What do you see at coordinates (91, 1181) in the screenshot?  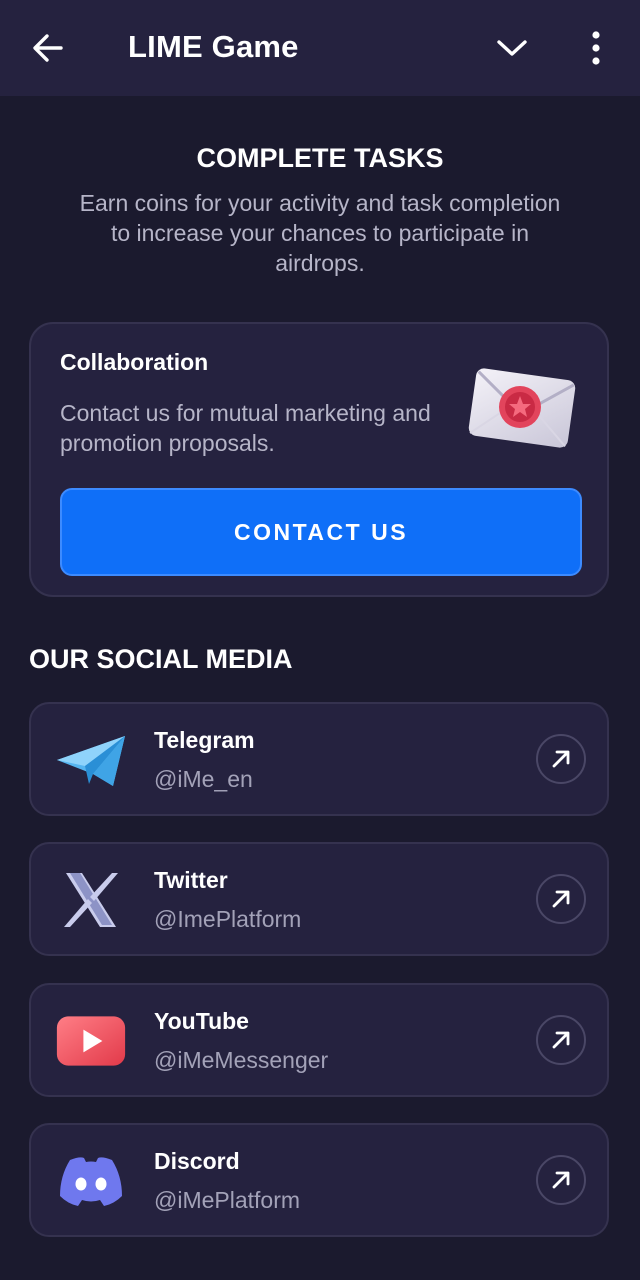 I see `discord-icon` at bounding box center [91, 1181].